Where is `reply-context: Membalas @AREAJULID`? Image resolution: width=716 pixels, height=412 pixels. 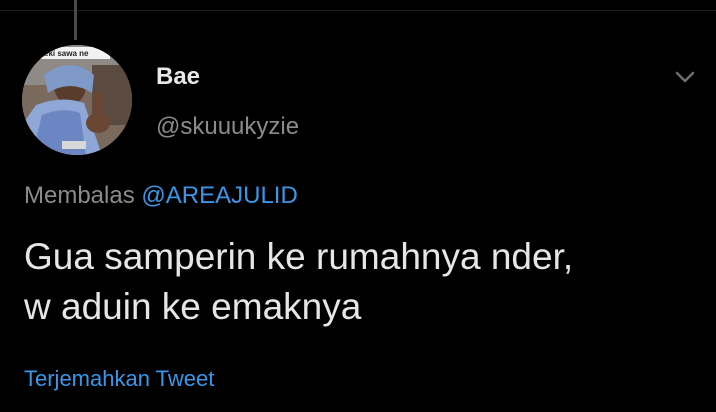
reply-context: Membalas @AREAJULID is located at coordinates (161, 196).